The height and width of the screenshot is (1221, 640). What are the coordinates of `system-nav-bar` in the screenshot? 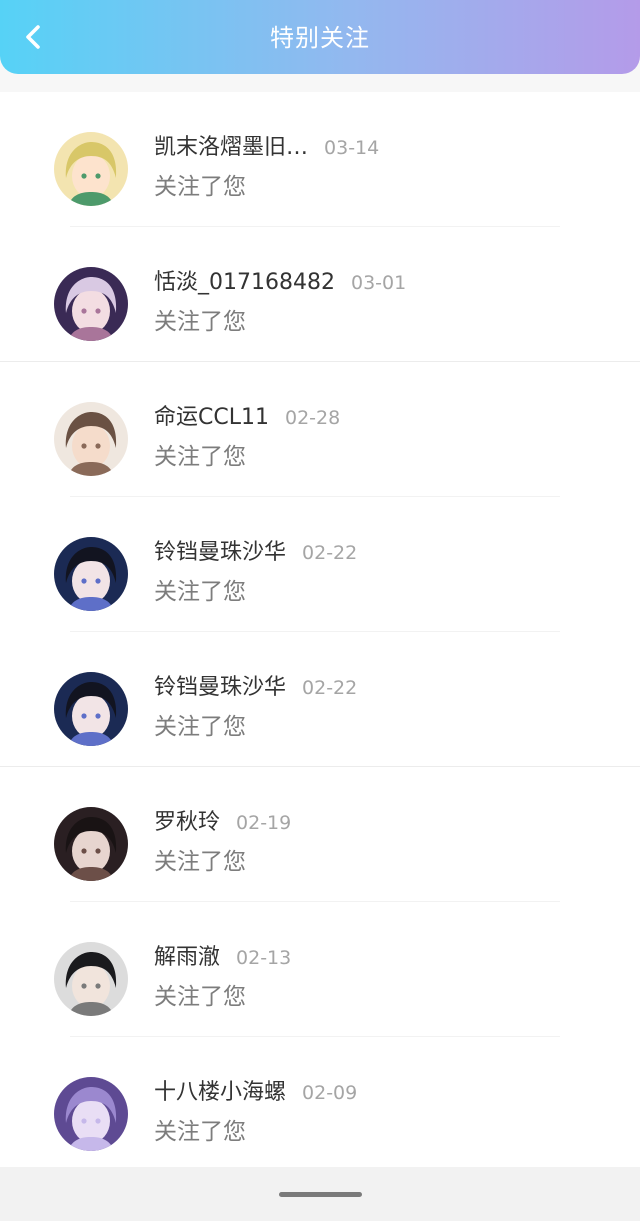 It's located at (320, 1194).